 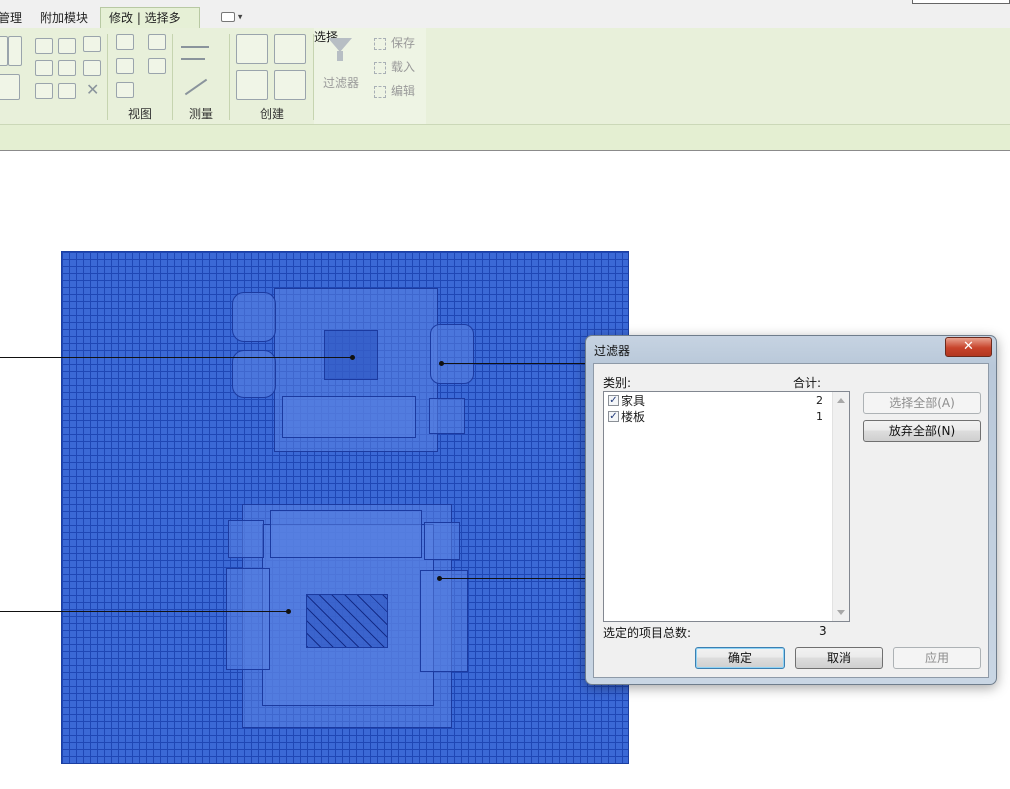 What do you see at coordinates (347, 621) in the screenshot?
I see `coffee-table-lower` at bounding box center [347, 621].